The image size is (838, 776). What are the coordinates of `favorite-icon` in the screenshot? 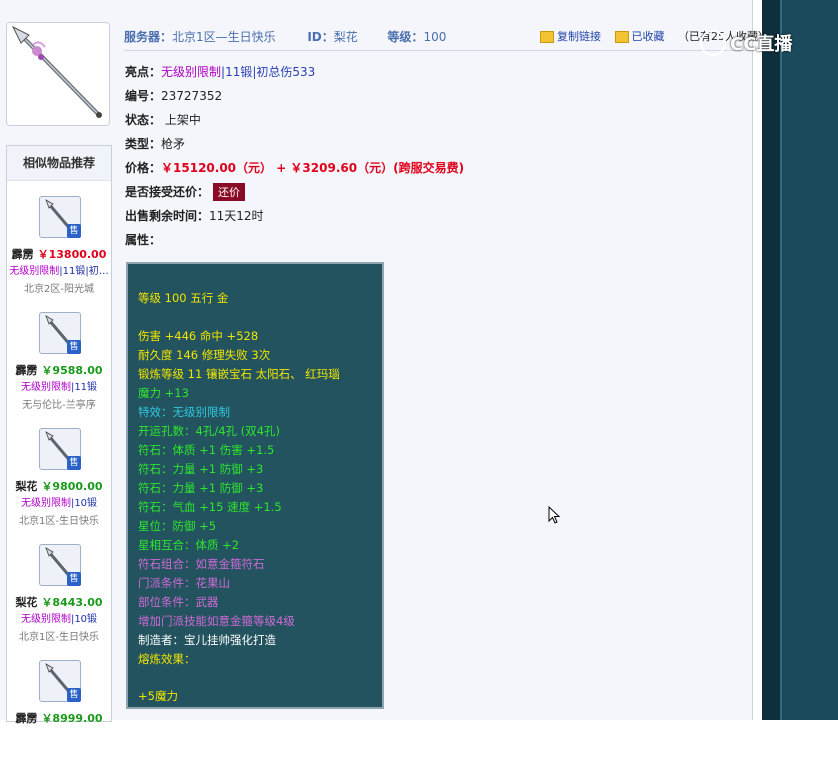 It's located at (621, 37).